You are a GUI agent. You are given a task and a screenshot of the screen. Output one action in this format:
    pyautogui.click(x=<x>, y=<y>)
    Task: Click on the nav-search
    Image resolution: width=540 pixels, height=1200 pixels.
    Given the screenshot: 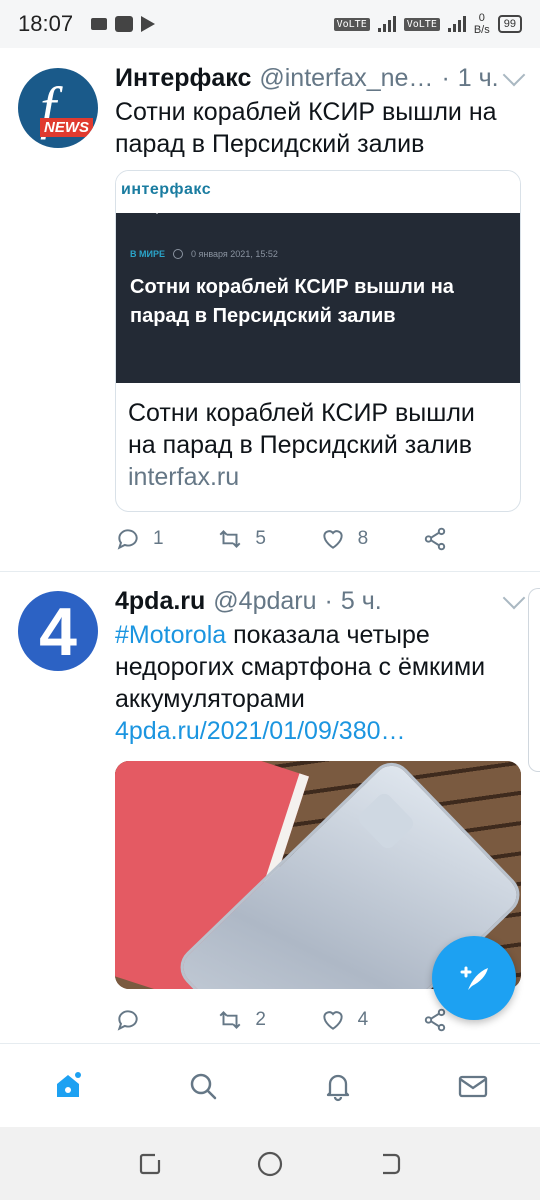 What is the action you would take?
    pyautogui.click(x=203, y=1086)
    